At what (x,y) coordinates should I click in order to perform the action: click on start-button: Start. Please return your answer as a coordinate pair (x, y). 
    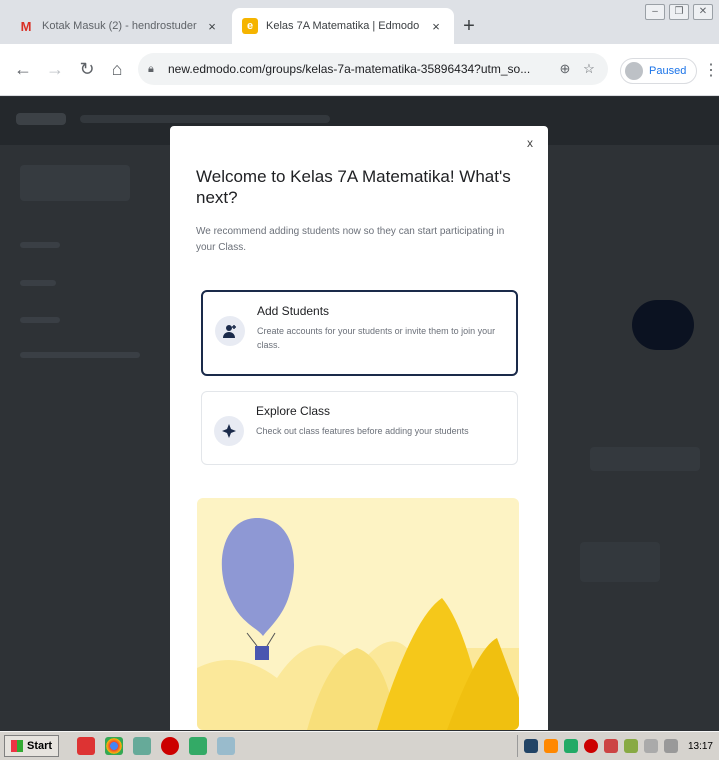
    Looking at the image, I should click on (32, 746).